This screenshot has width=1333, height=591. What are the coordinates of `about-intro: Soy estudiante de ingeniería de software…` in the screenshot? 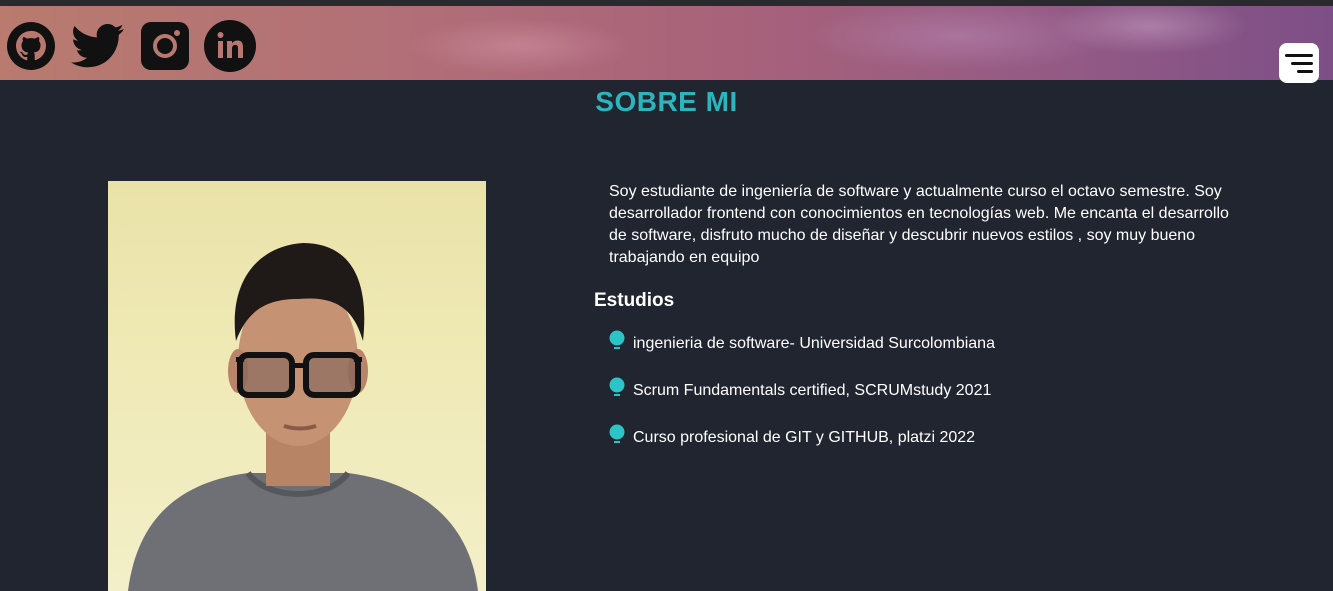 It's located at (919, 224).